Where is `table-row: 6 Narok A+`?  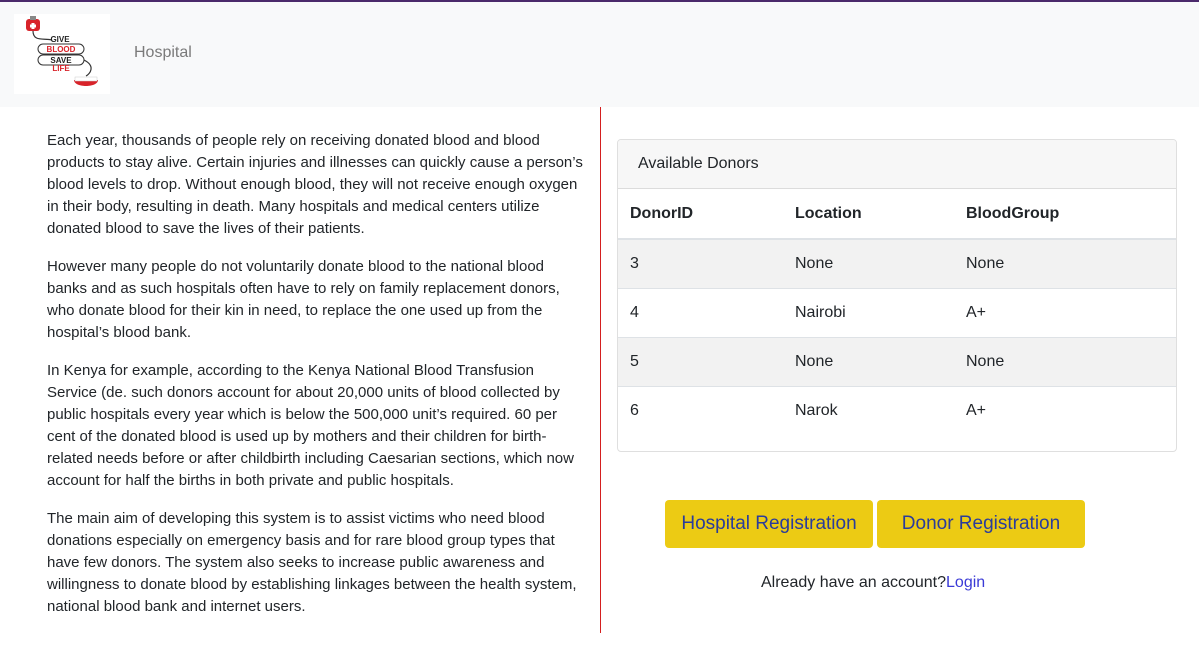
table-row: 6 Narok A+ is located at coordinates (897, 410).